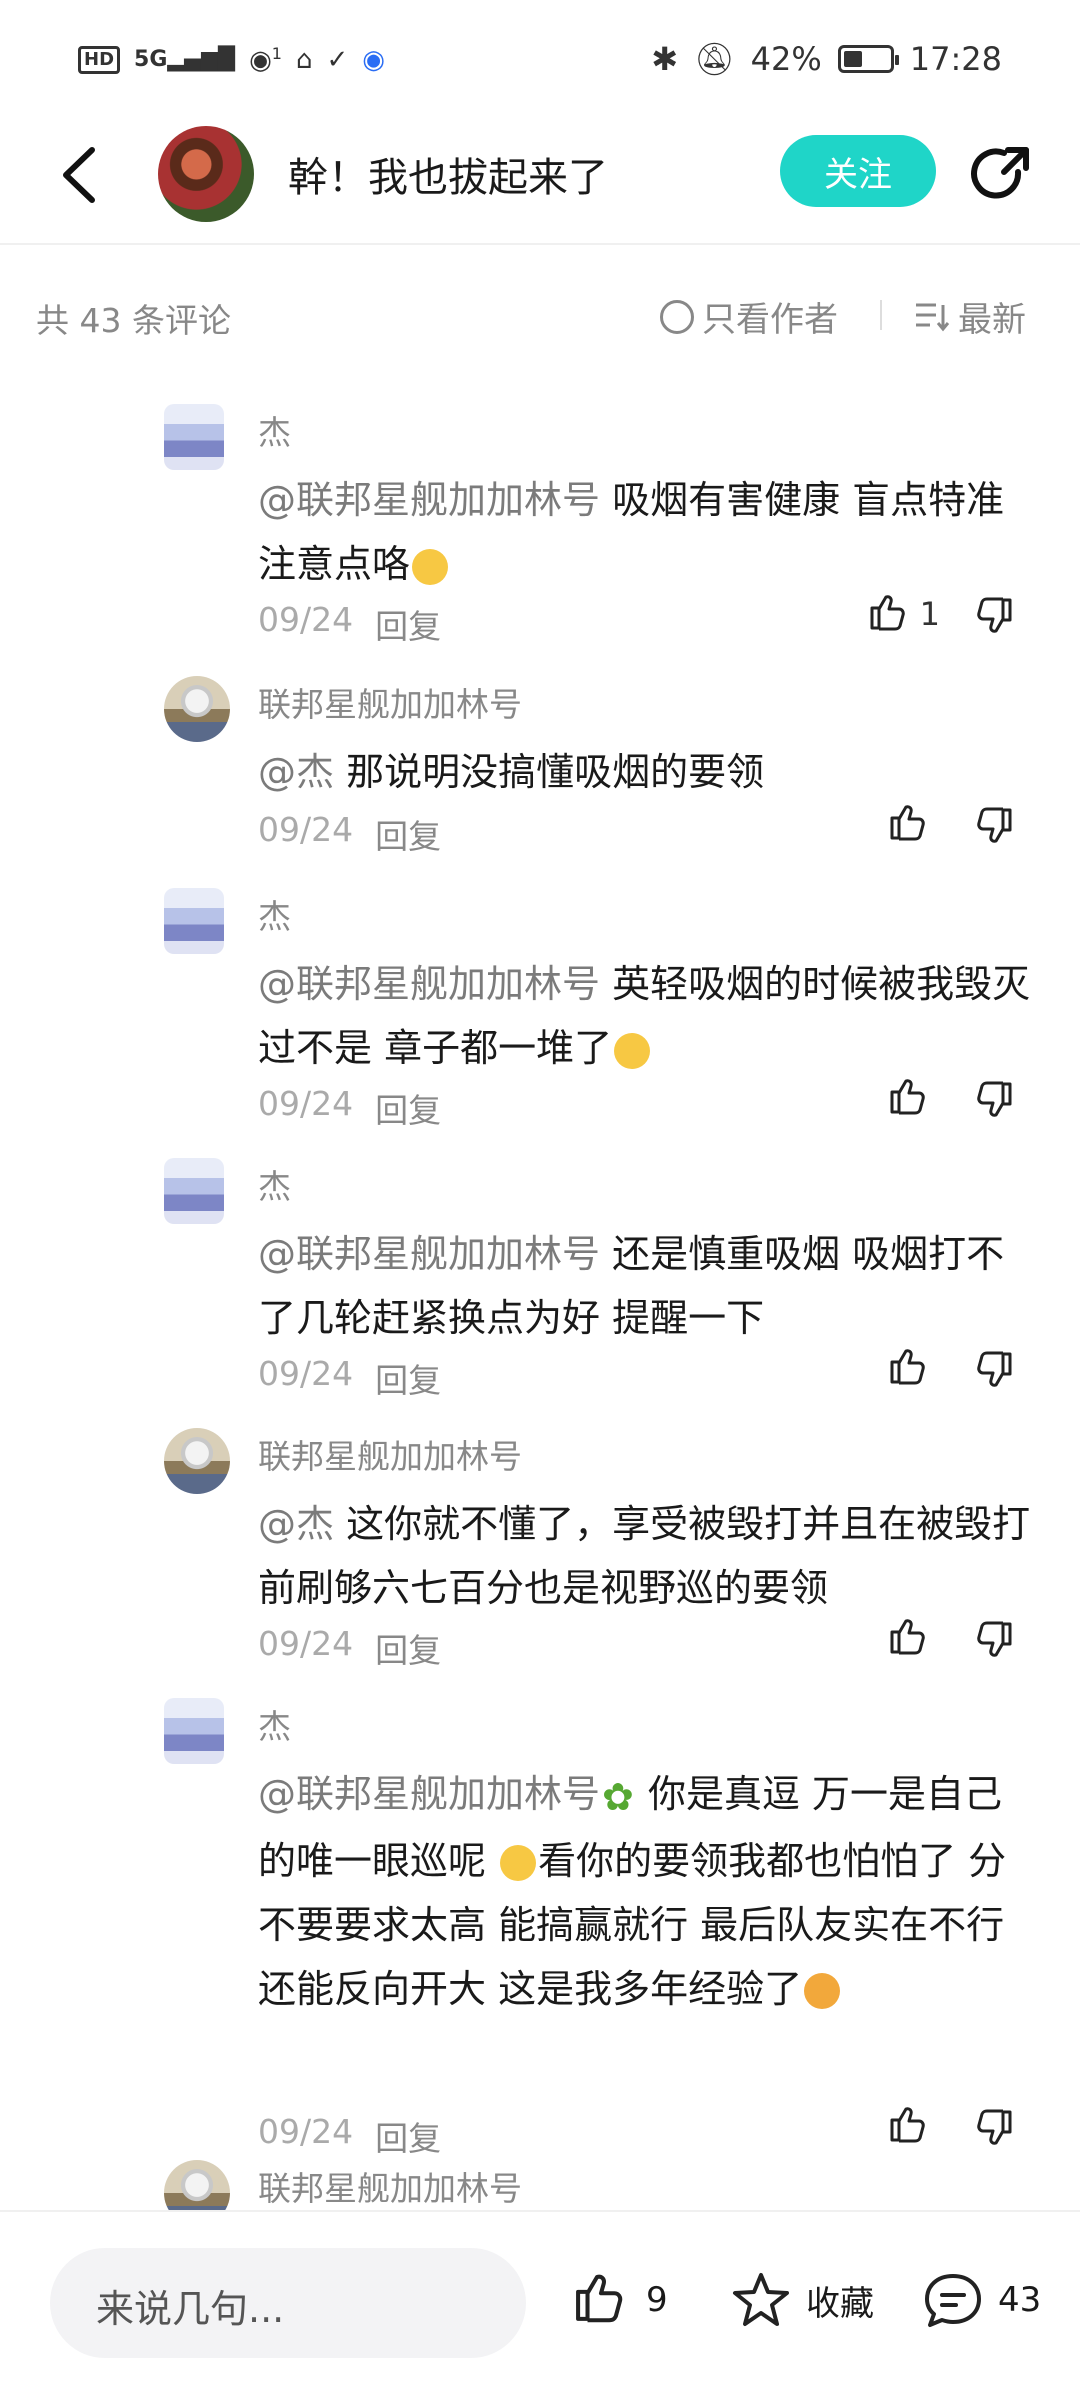 This screenshot has height=2388, width=1080. What do you see at coordinates (657, 2300) in the screenshot?
I see `post-like-count: 9` at bounding box center [657, 2300].